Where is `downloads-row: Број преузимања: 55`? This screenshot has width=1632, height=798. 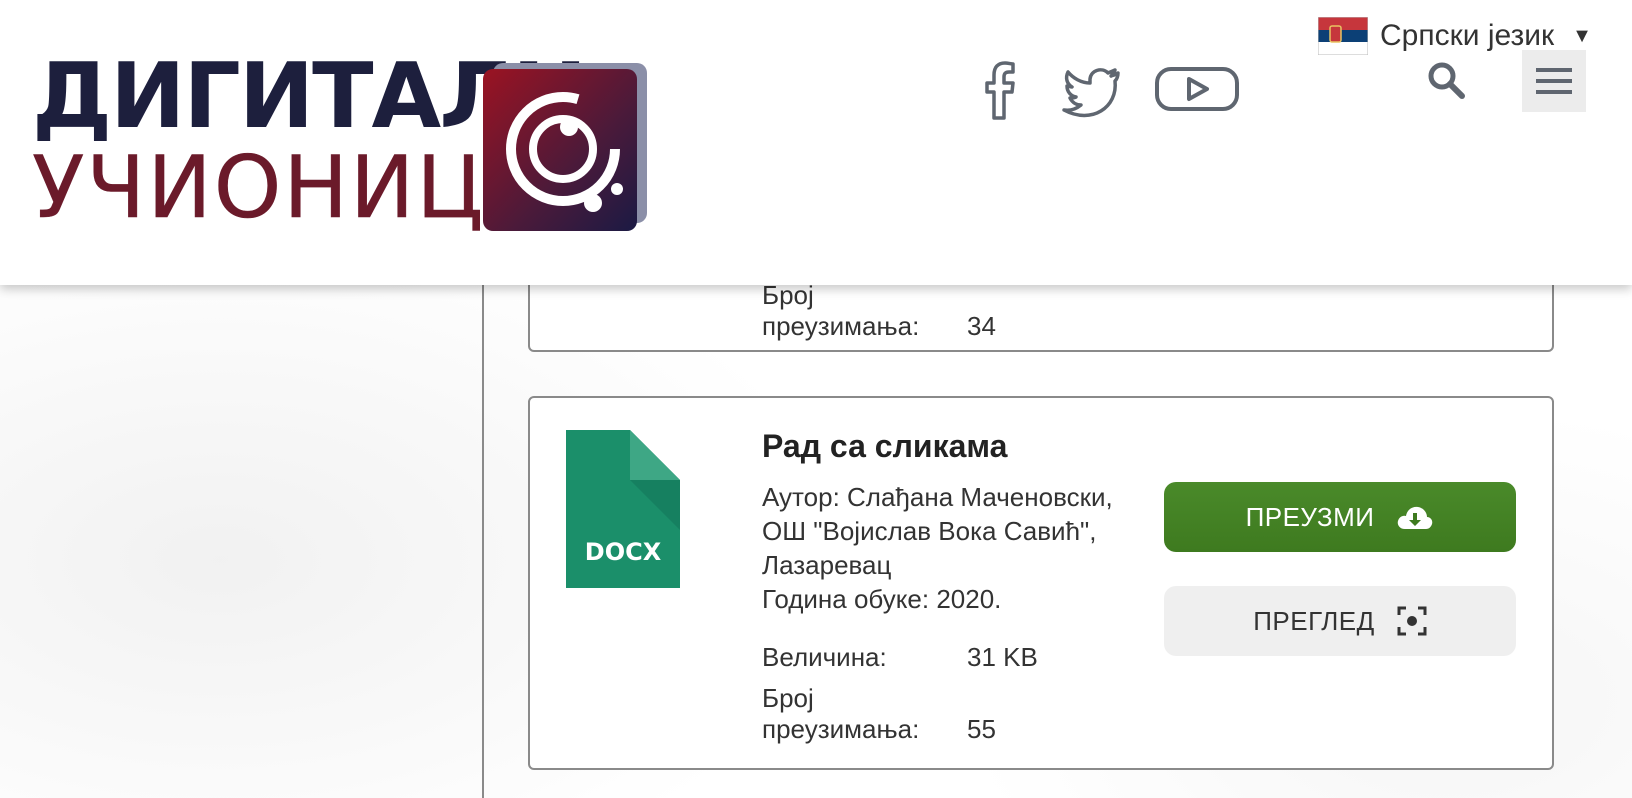
downloads-row: Број преузимања: 55 is located at coordinates (879, 714).